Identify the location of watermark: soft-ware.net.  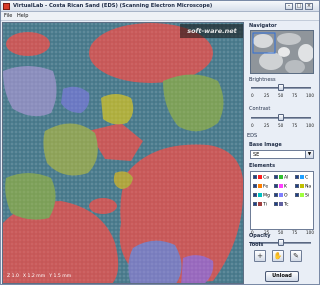
(211, 31).